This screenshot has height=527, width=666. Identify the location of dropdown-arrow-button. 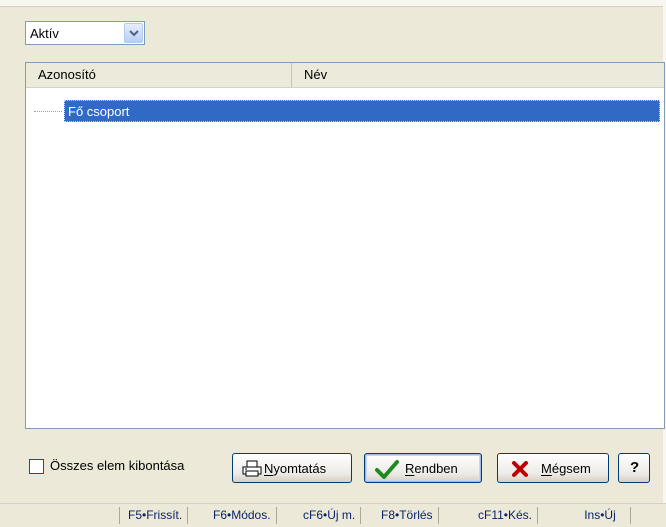
(133, 33).